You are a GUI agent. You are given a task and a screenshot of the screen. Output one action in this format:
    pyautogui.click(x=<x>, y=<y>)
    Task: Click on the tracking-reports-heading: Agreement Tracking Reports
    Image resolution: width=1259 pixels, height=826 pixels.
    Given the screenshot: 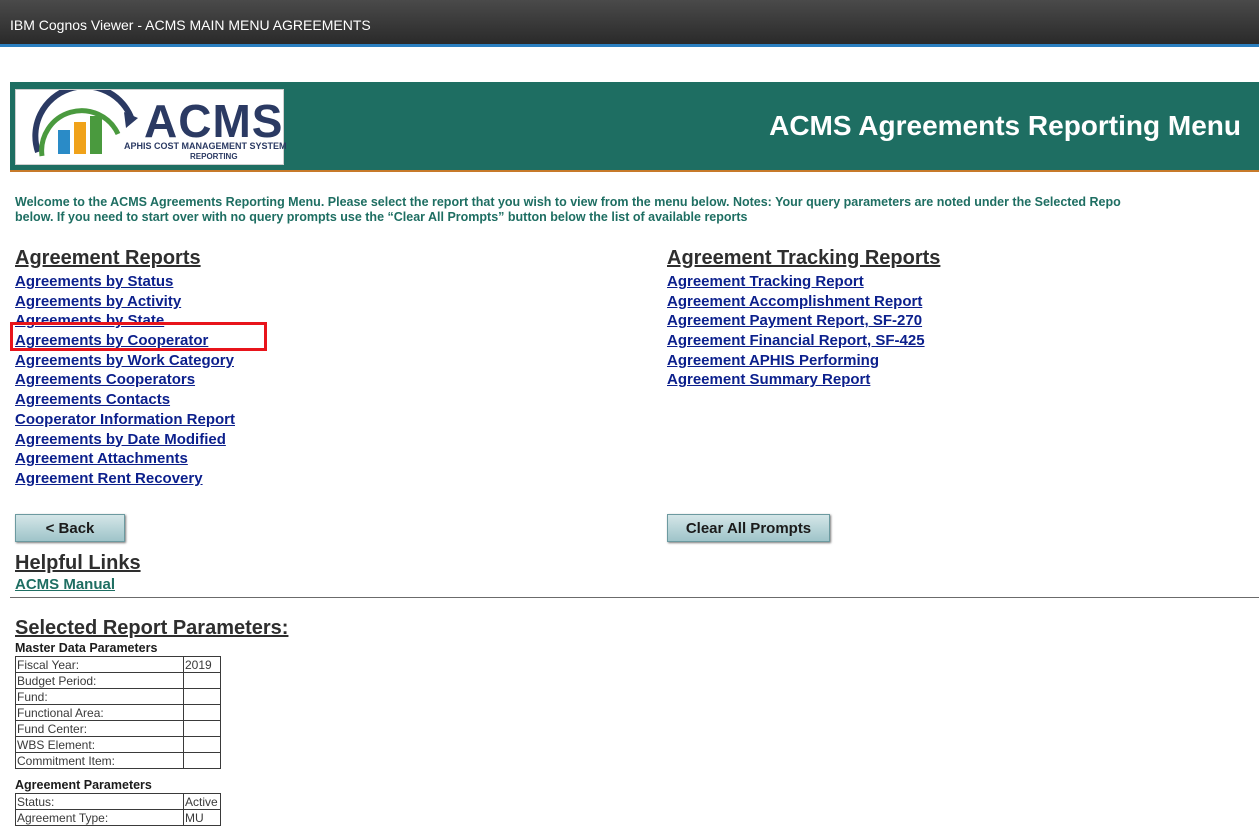 What is the action you would take?
    pyautogui.click(x=804, y=258)
    